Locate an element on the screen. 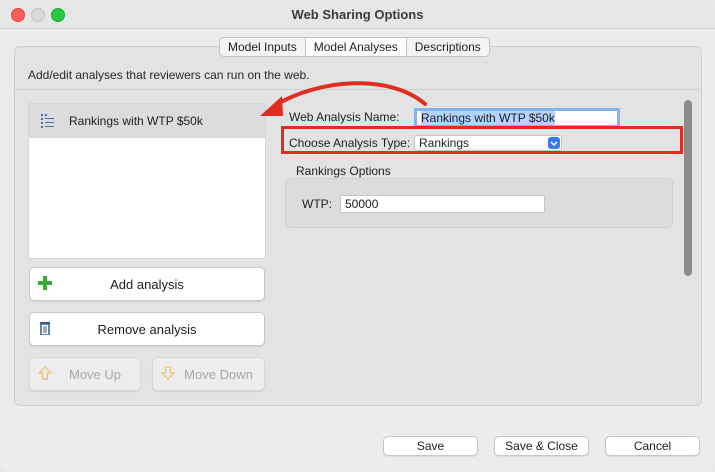 Image resolution: width=715 pixels, height=472 pixels. save-button: Save is located at coordinates (430, 446).